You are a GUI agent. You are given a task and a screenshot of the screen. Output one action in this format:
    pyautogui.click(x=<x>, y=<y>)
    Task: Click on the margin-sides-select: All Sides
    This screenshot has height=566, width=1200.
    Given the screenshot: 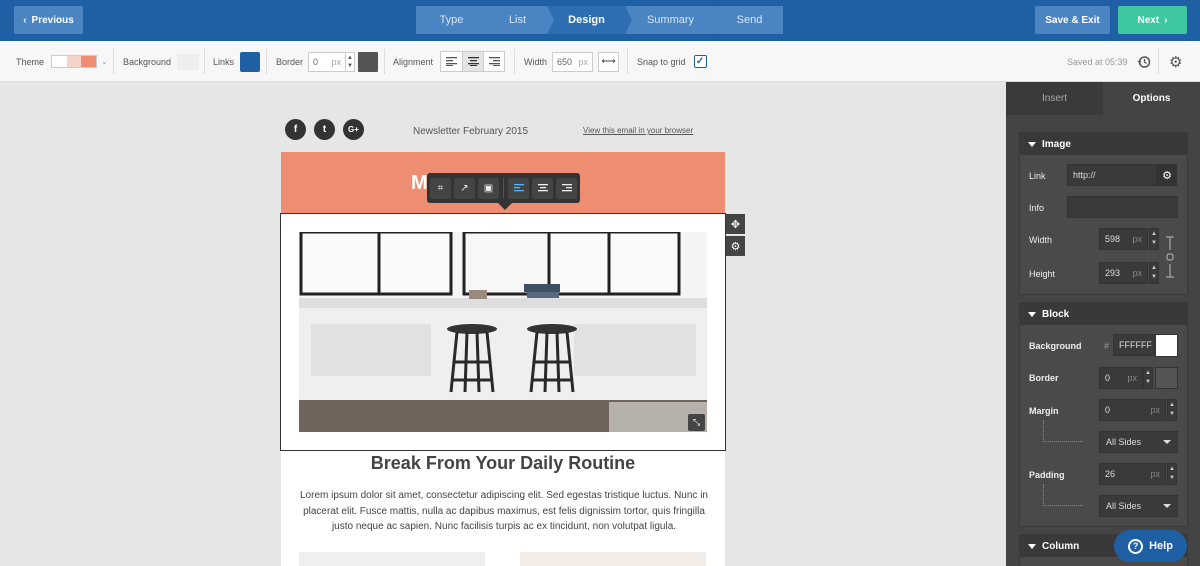 What is the action you would take?
    pyautogui.click(x=1138, y=442)
    